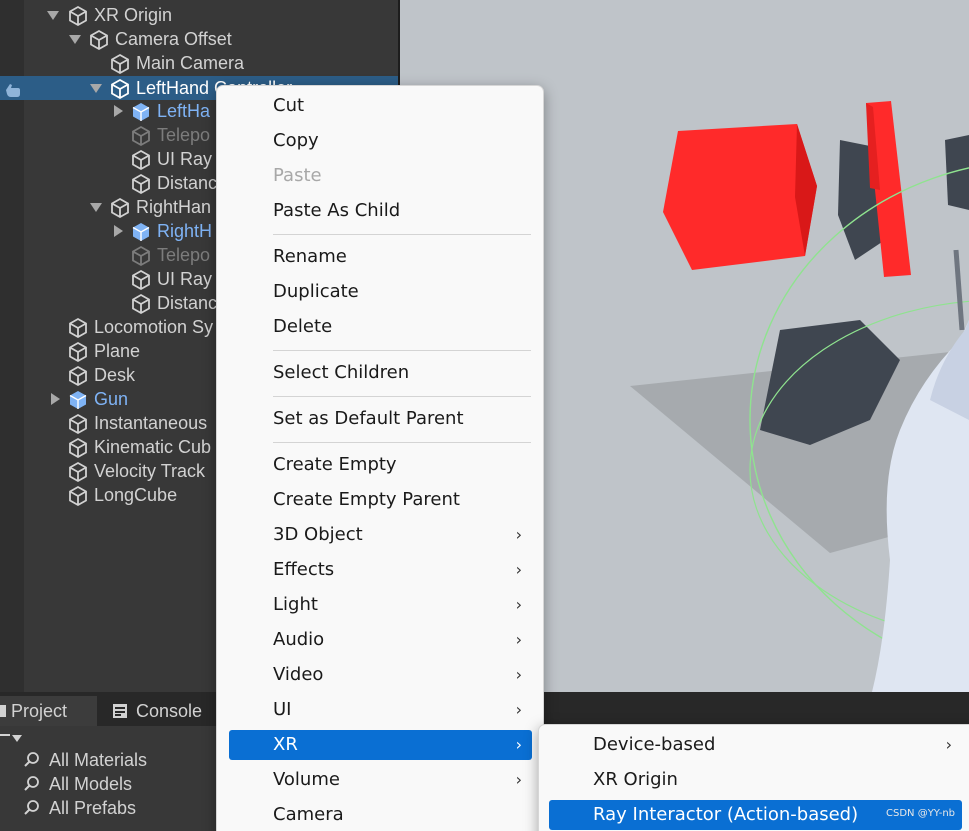 This screenshot has width=969, height=831. I want to click on menu-item-effects: Effects ›, so click(380, 570).